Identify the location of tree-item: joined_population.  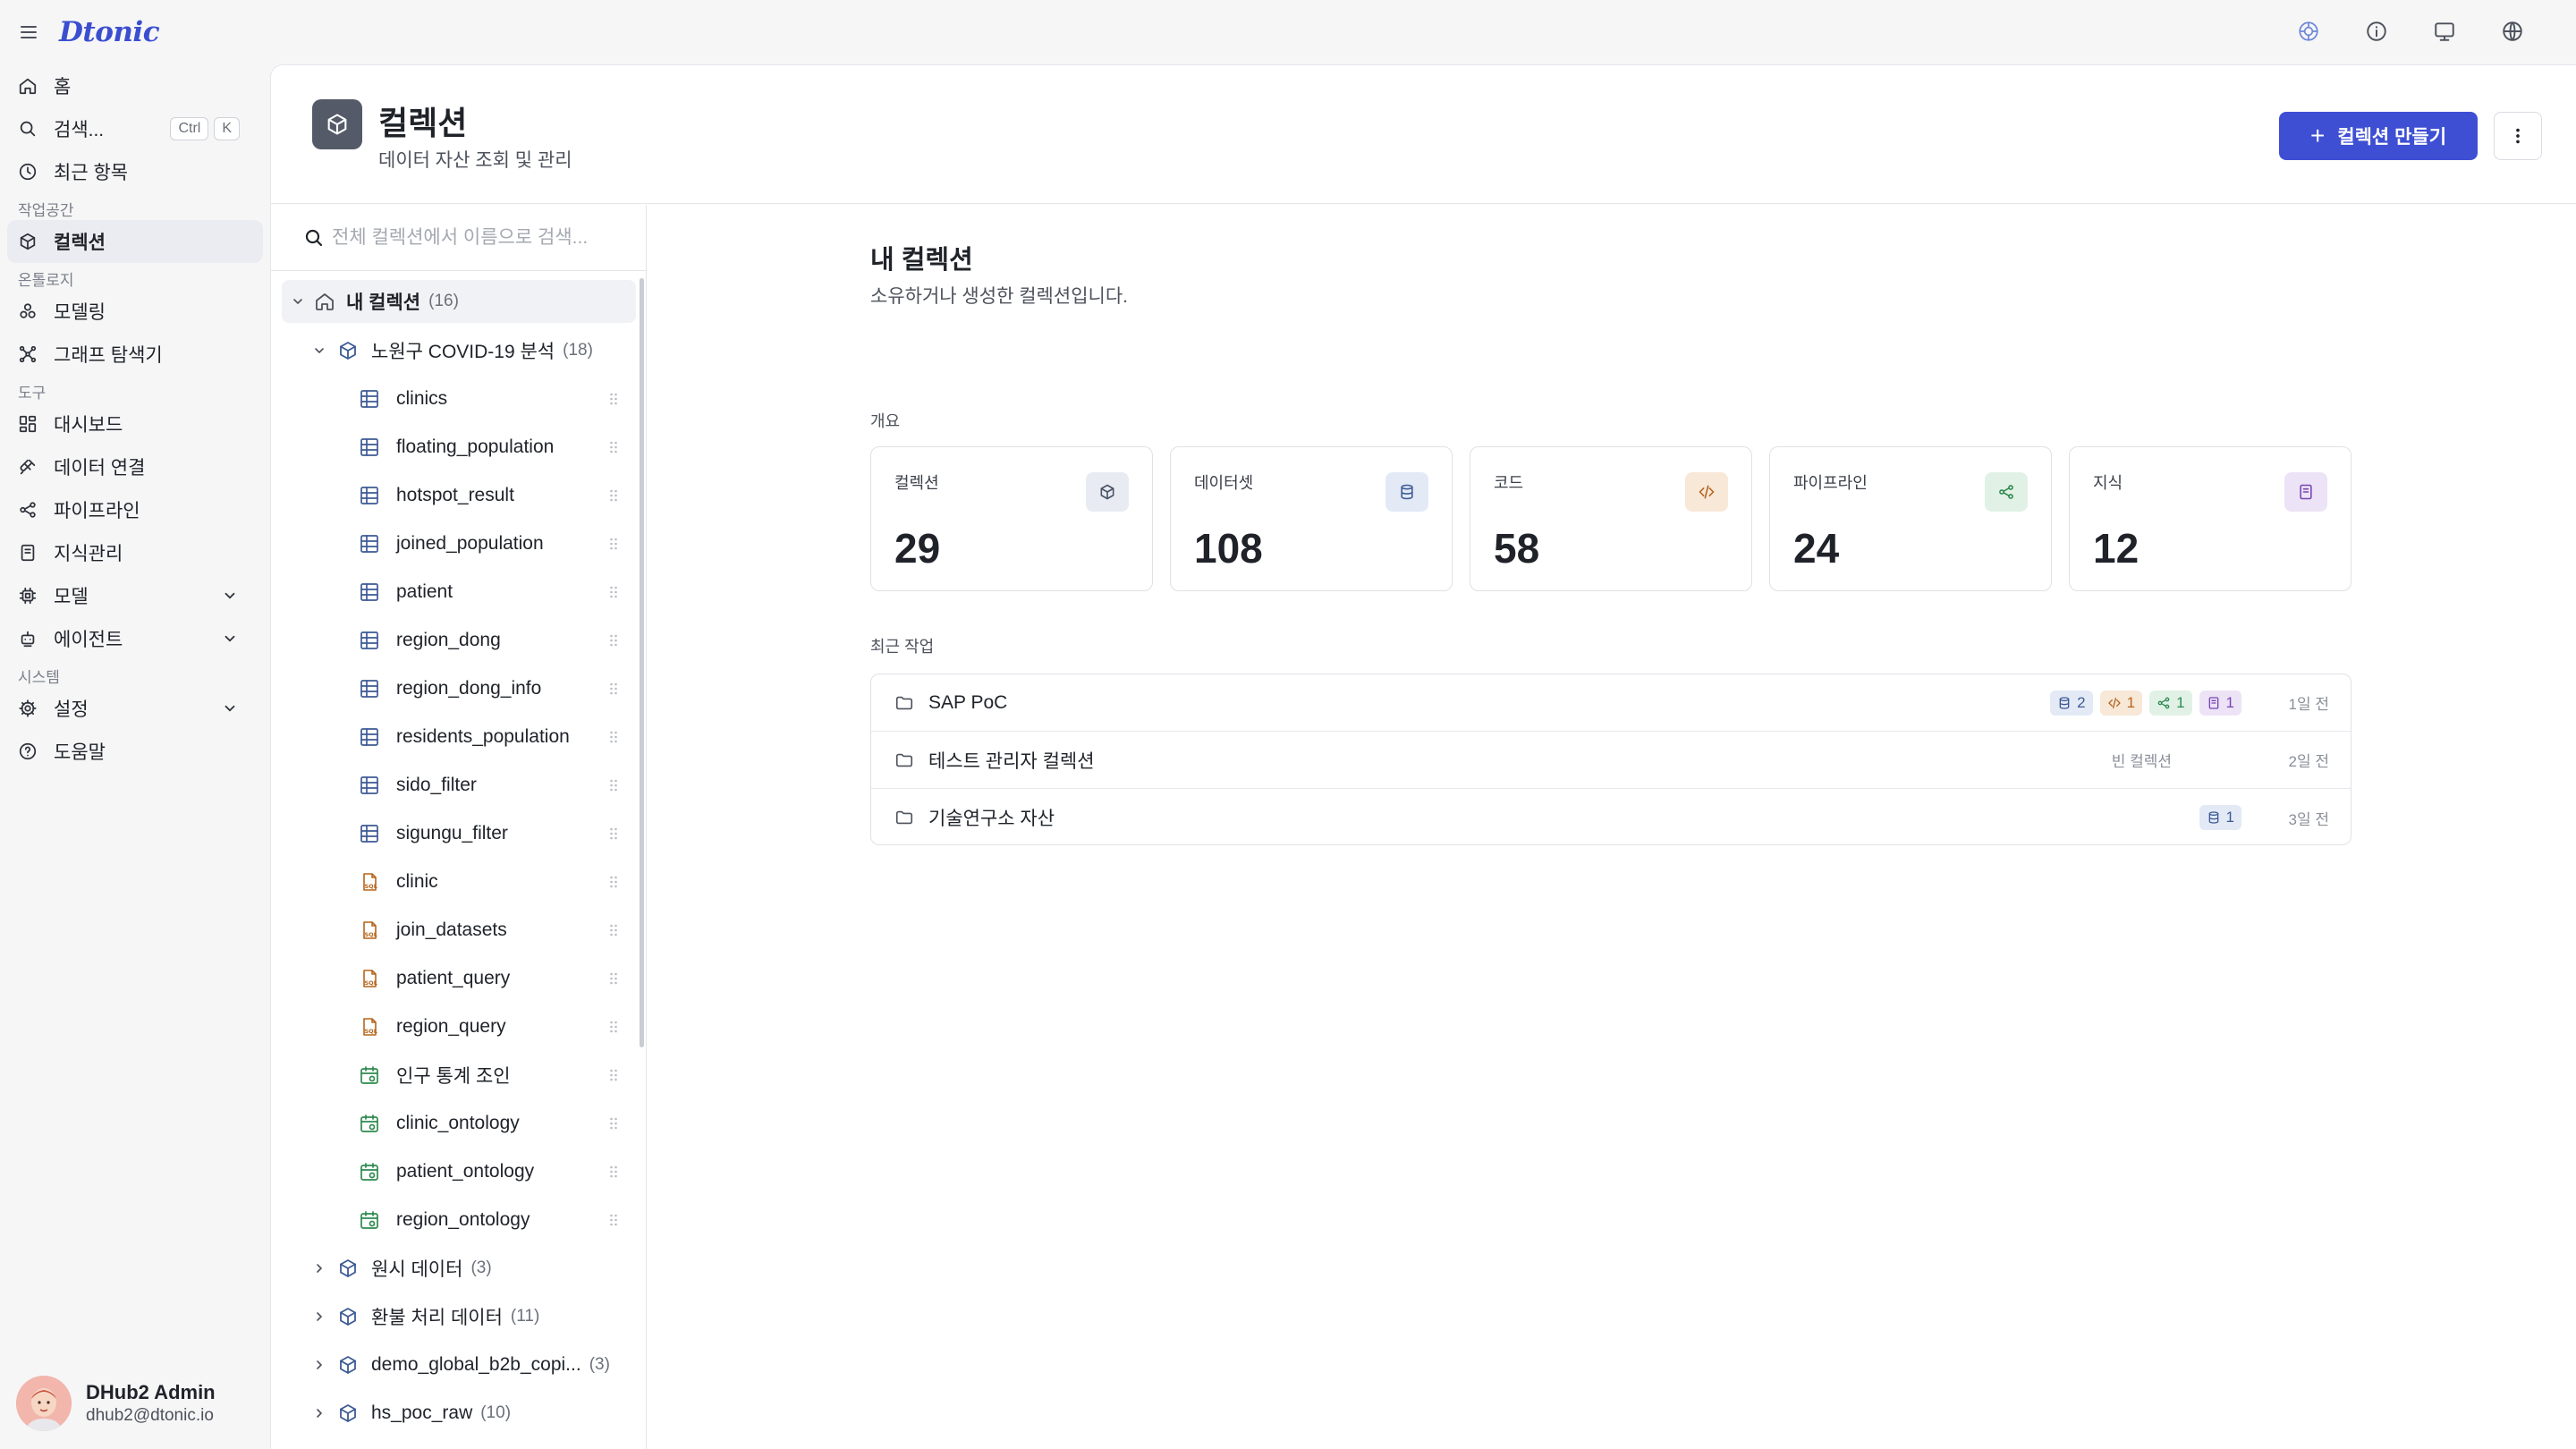
(494, 543).